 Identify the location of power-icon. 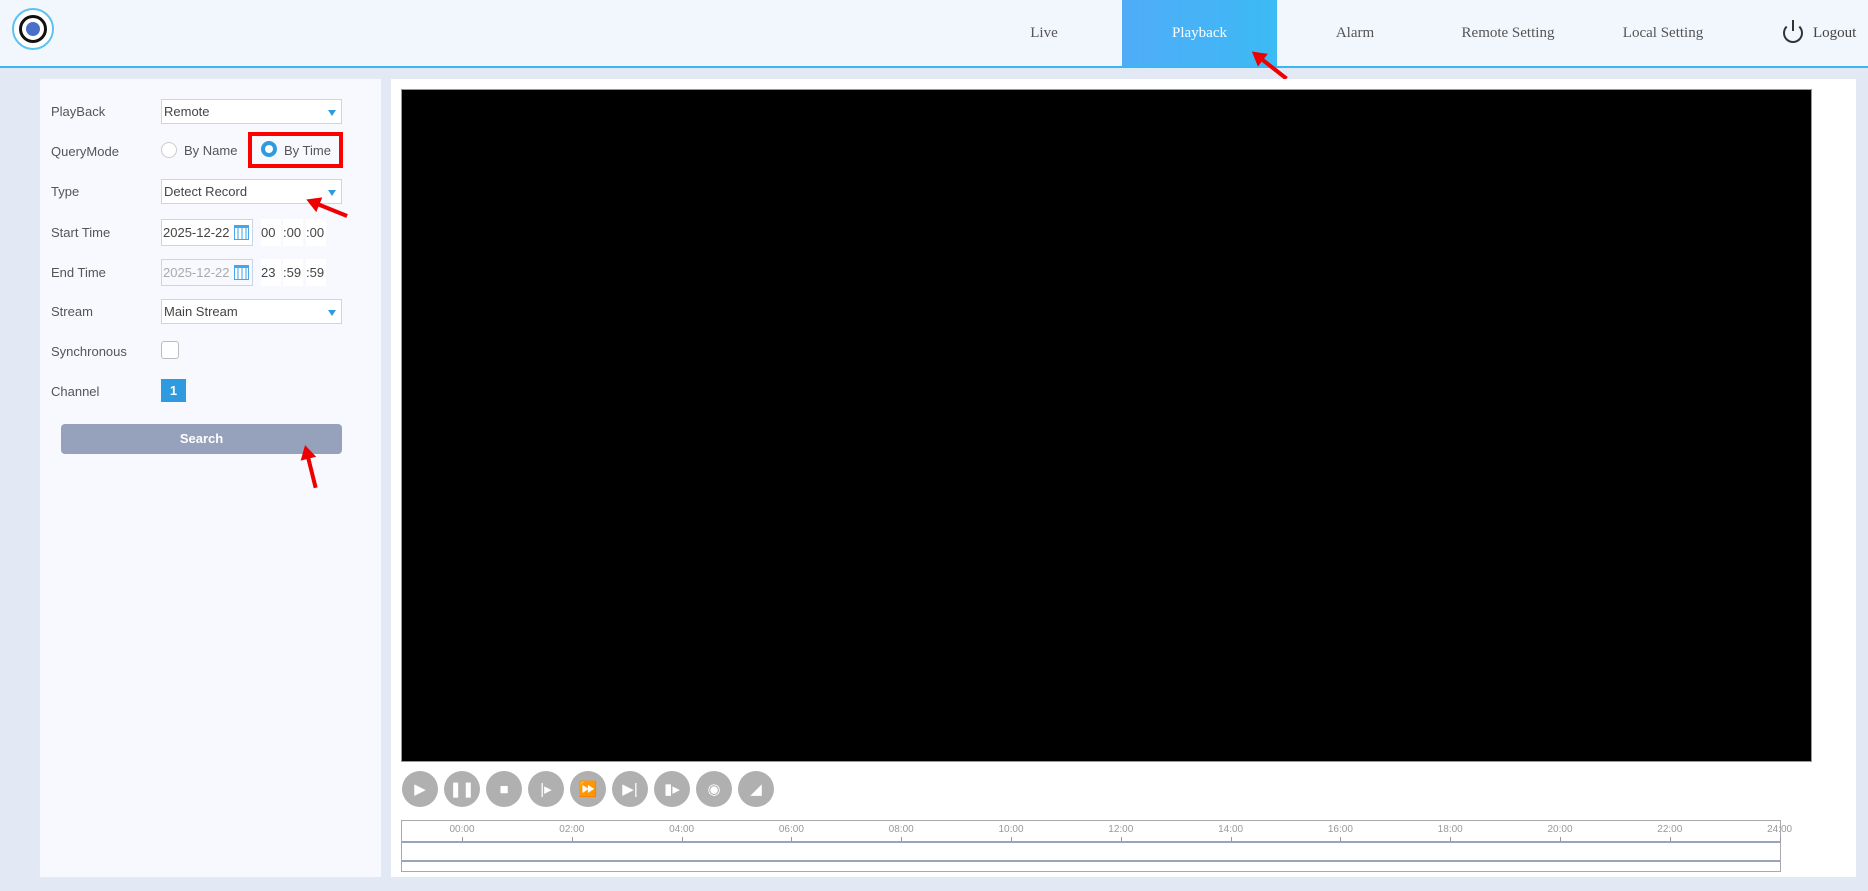
(1793, 31).